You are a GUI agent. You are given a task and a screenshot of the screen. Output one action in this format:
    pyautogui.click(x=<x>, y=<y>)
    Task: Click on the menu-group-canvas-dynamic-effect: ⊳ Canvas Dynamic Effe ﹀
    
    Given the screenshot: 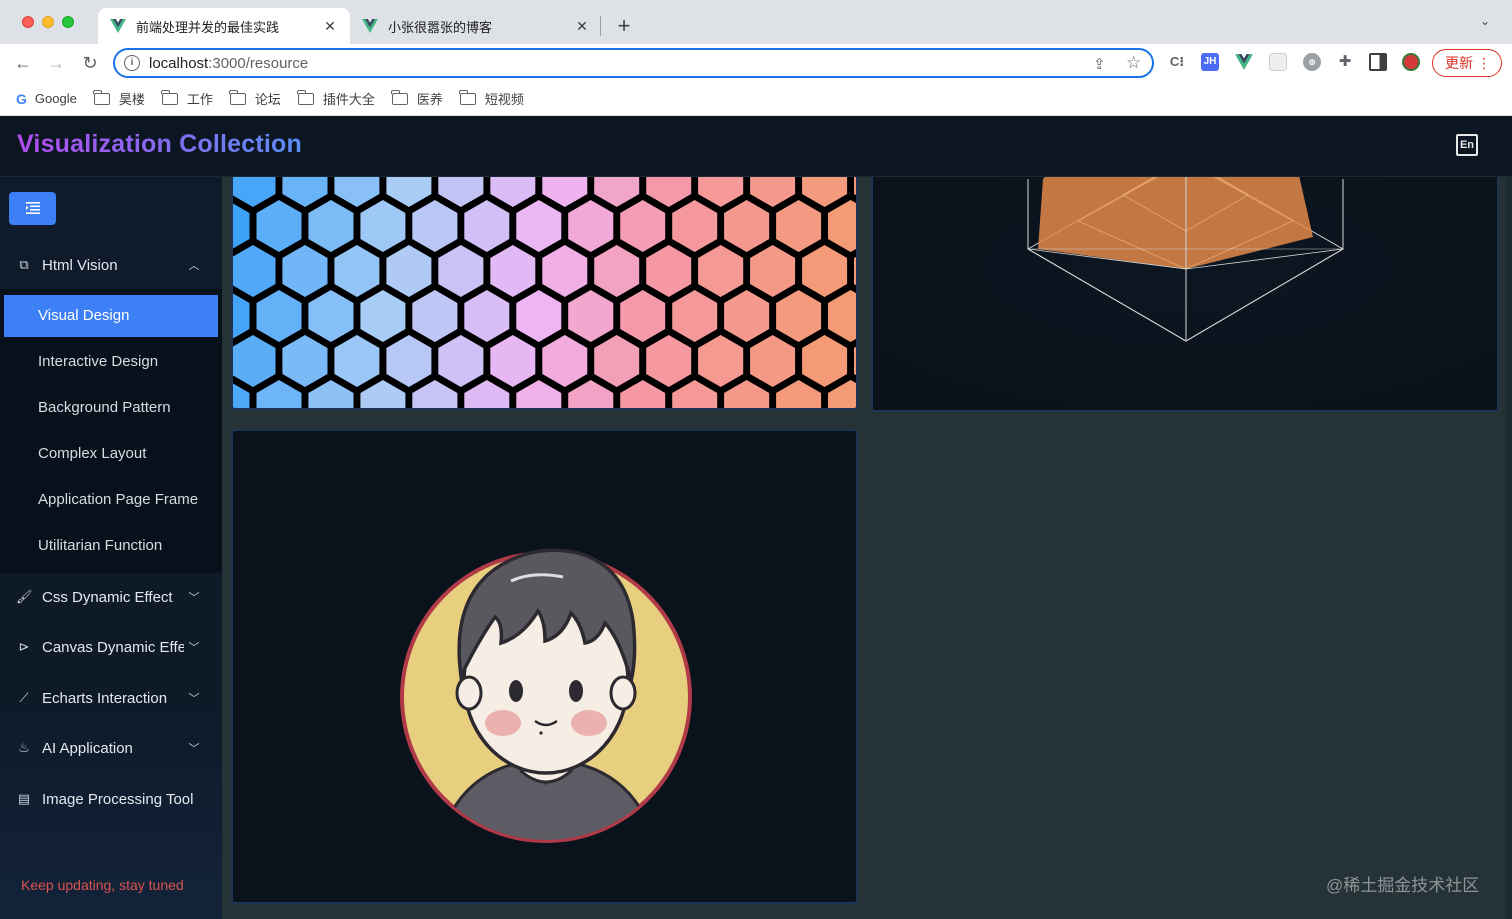 What is the action you would take?
    pyautogui.click(x=111, y=647)
    